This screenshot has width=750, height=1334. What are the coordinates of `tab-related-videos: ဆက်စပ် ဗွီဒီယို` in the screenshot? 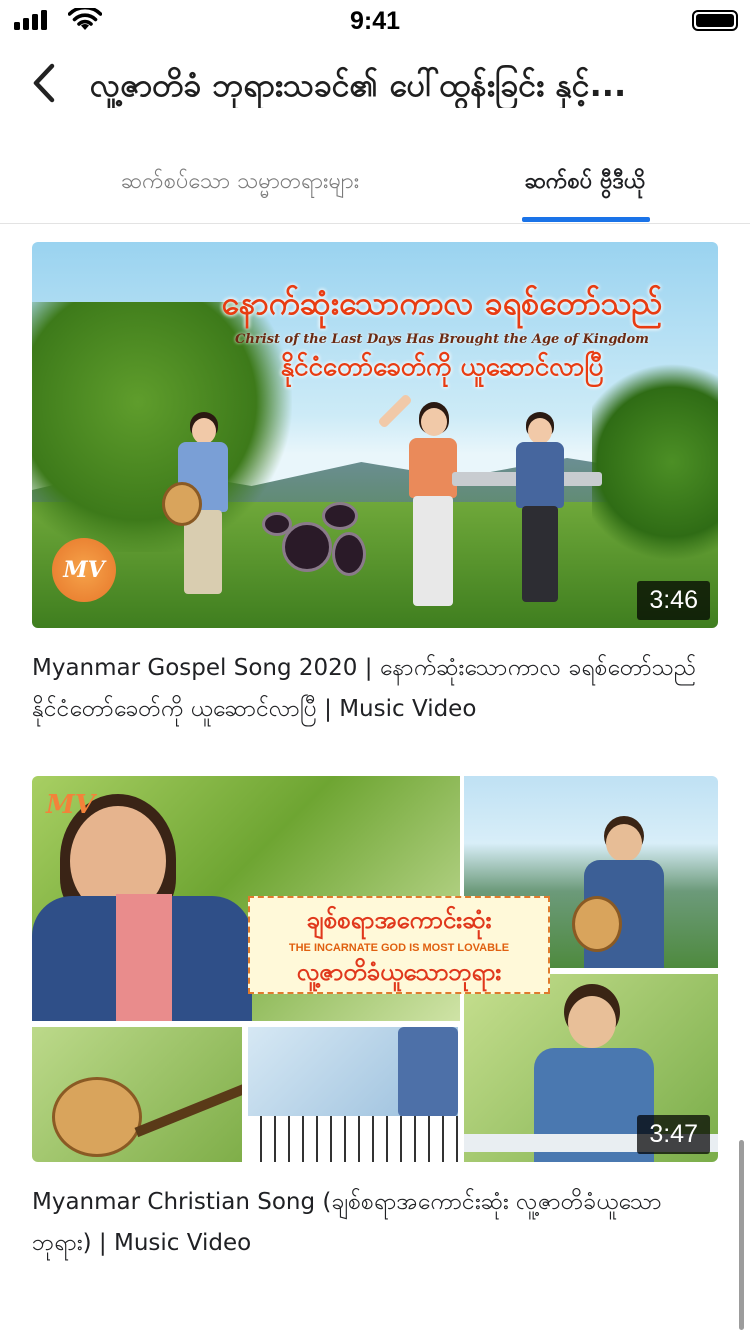 It's located at (585, 182).